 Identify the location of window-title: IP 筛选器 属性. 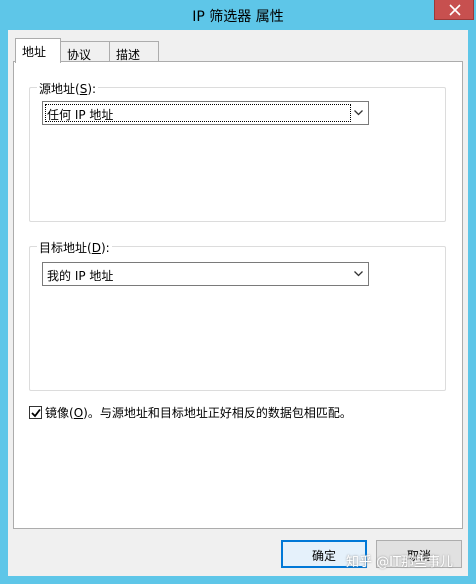
(238, 17).